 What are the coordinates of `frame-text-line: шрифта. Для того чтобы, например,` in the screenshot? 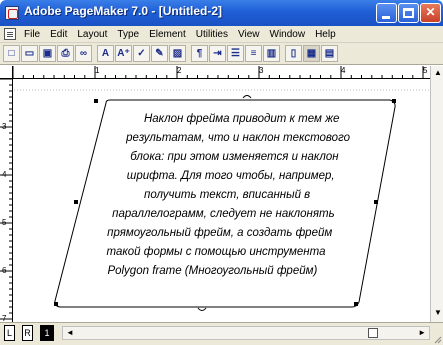 It's located at (231, 176).